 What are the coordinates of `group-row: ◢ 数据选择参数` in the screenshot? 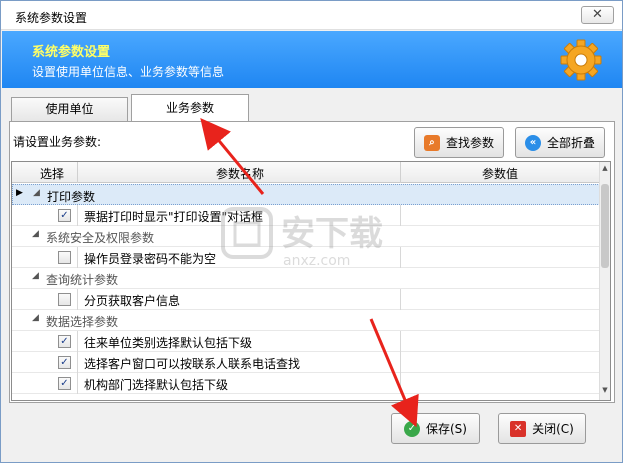 It's located at (306, 320).